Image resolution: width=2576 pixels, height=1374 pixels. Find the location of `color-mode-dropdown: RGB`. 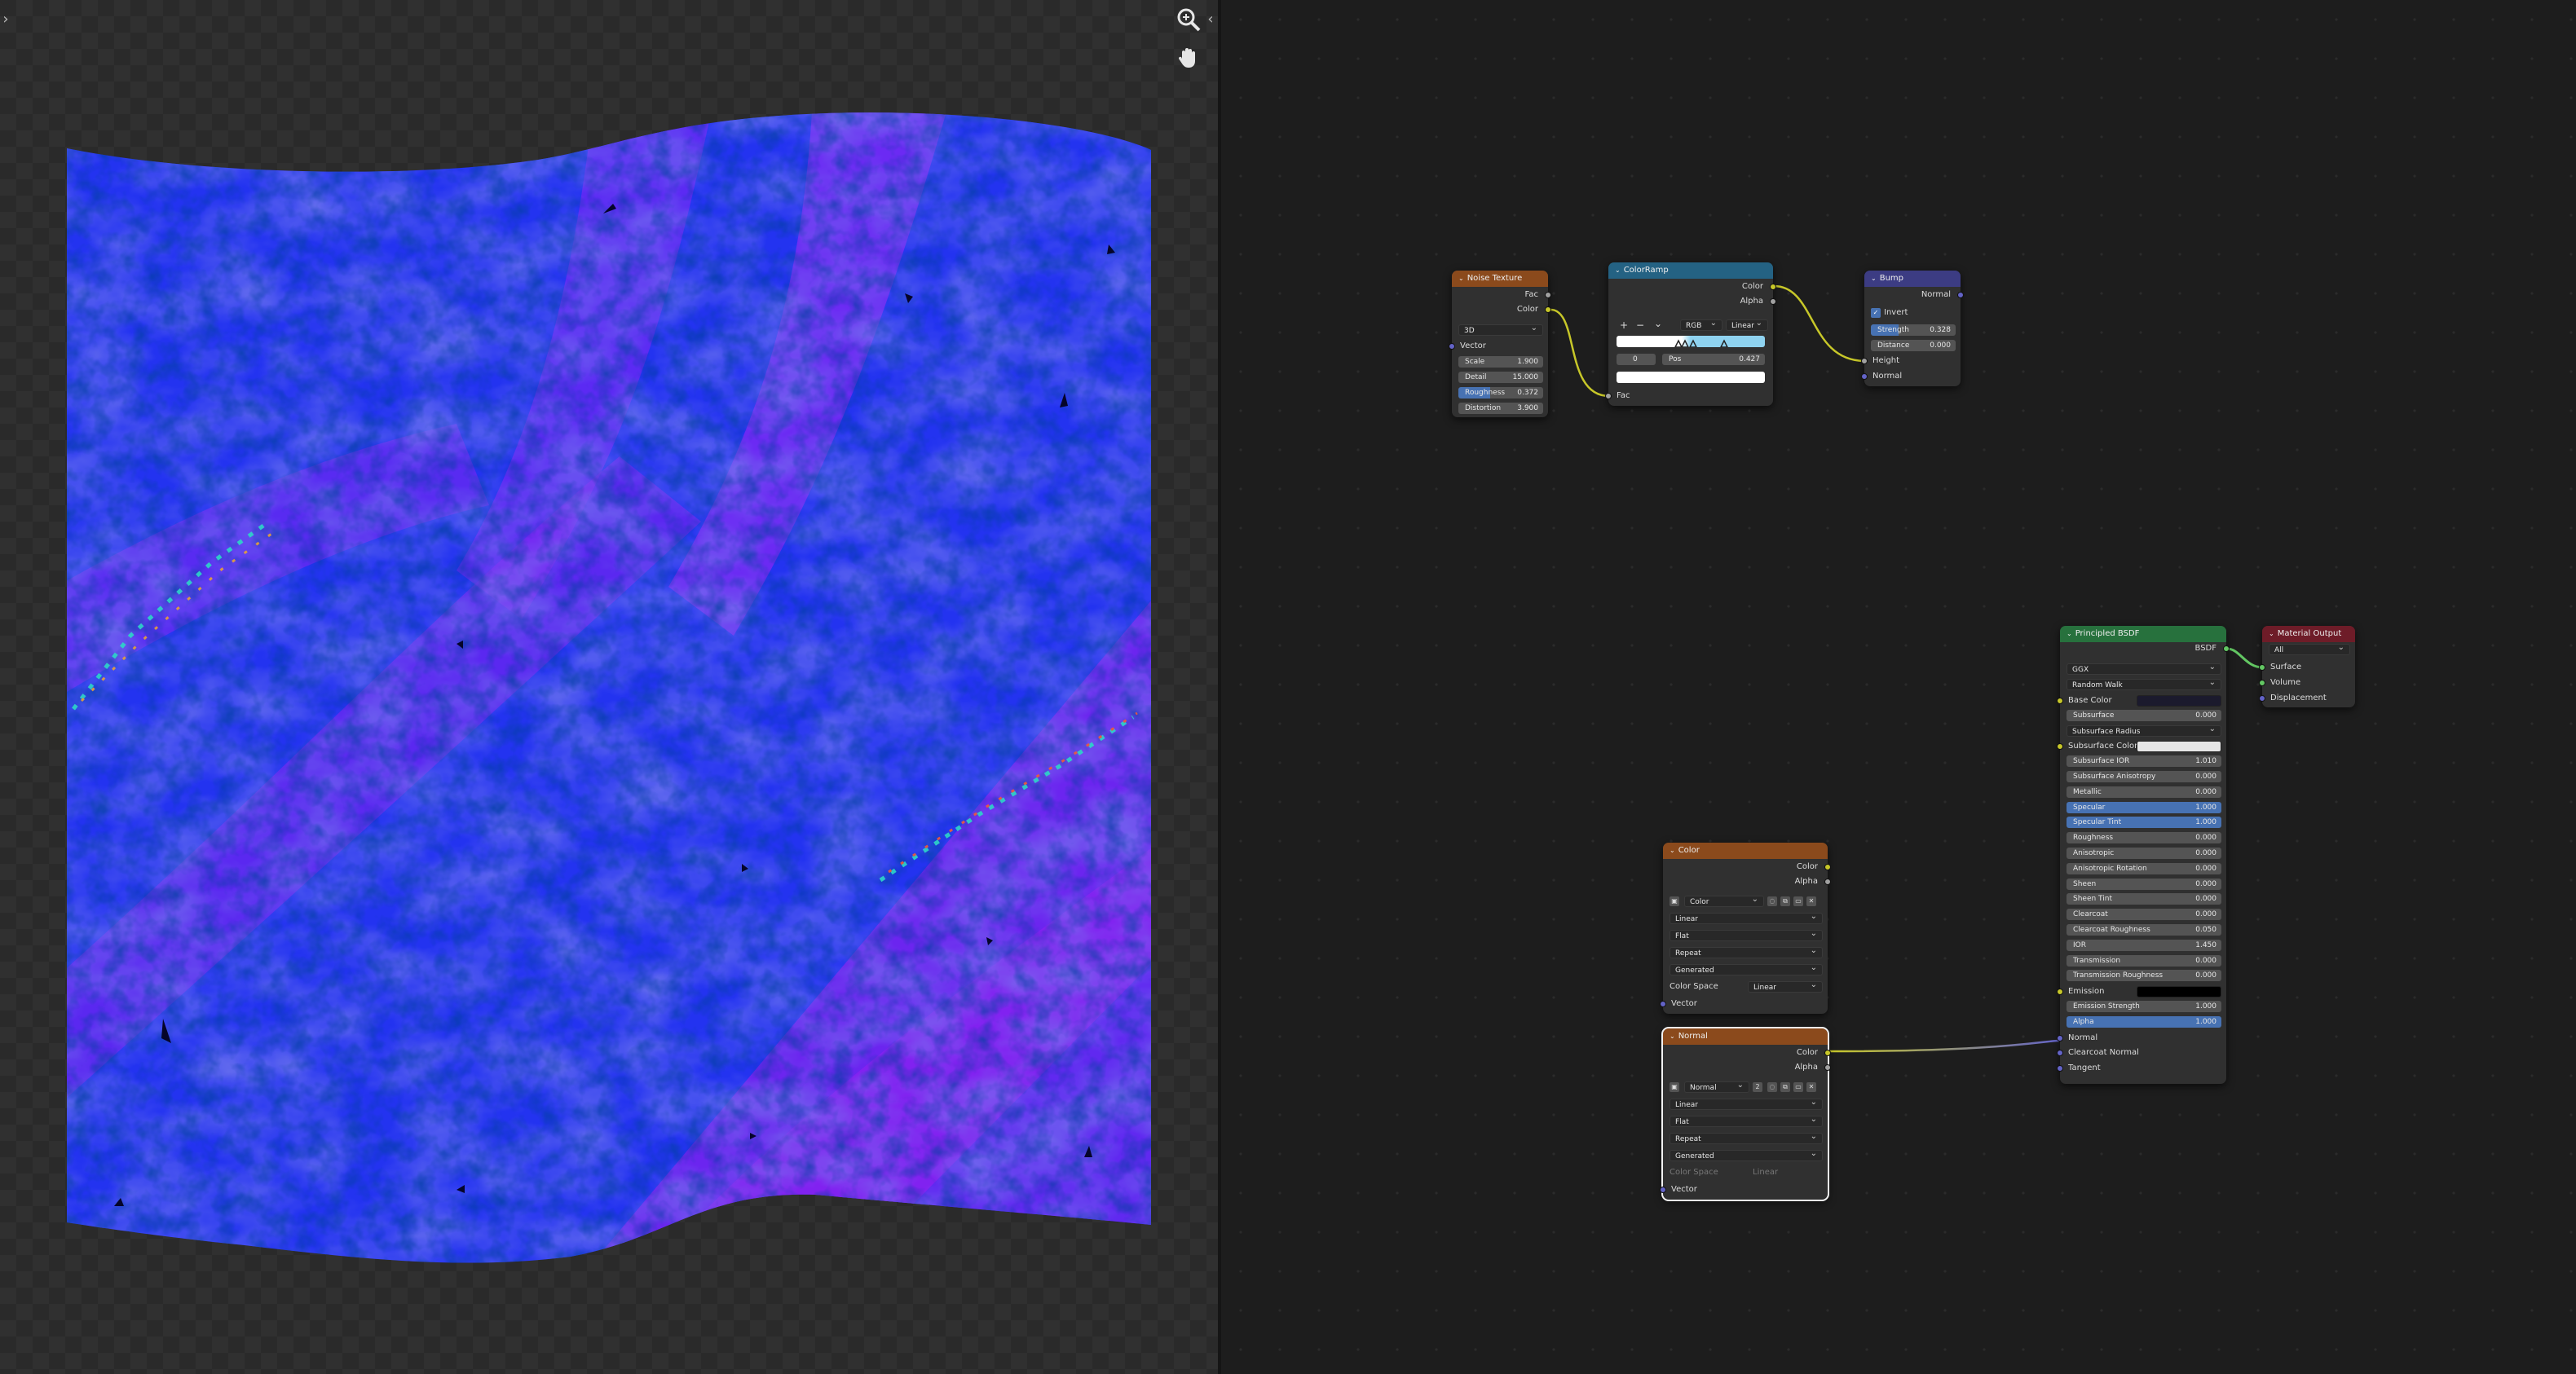

color-mode-dropdown: RGB is located at coordinates (1701, 325).